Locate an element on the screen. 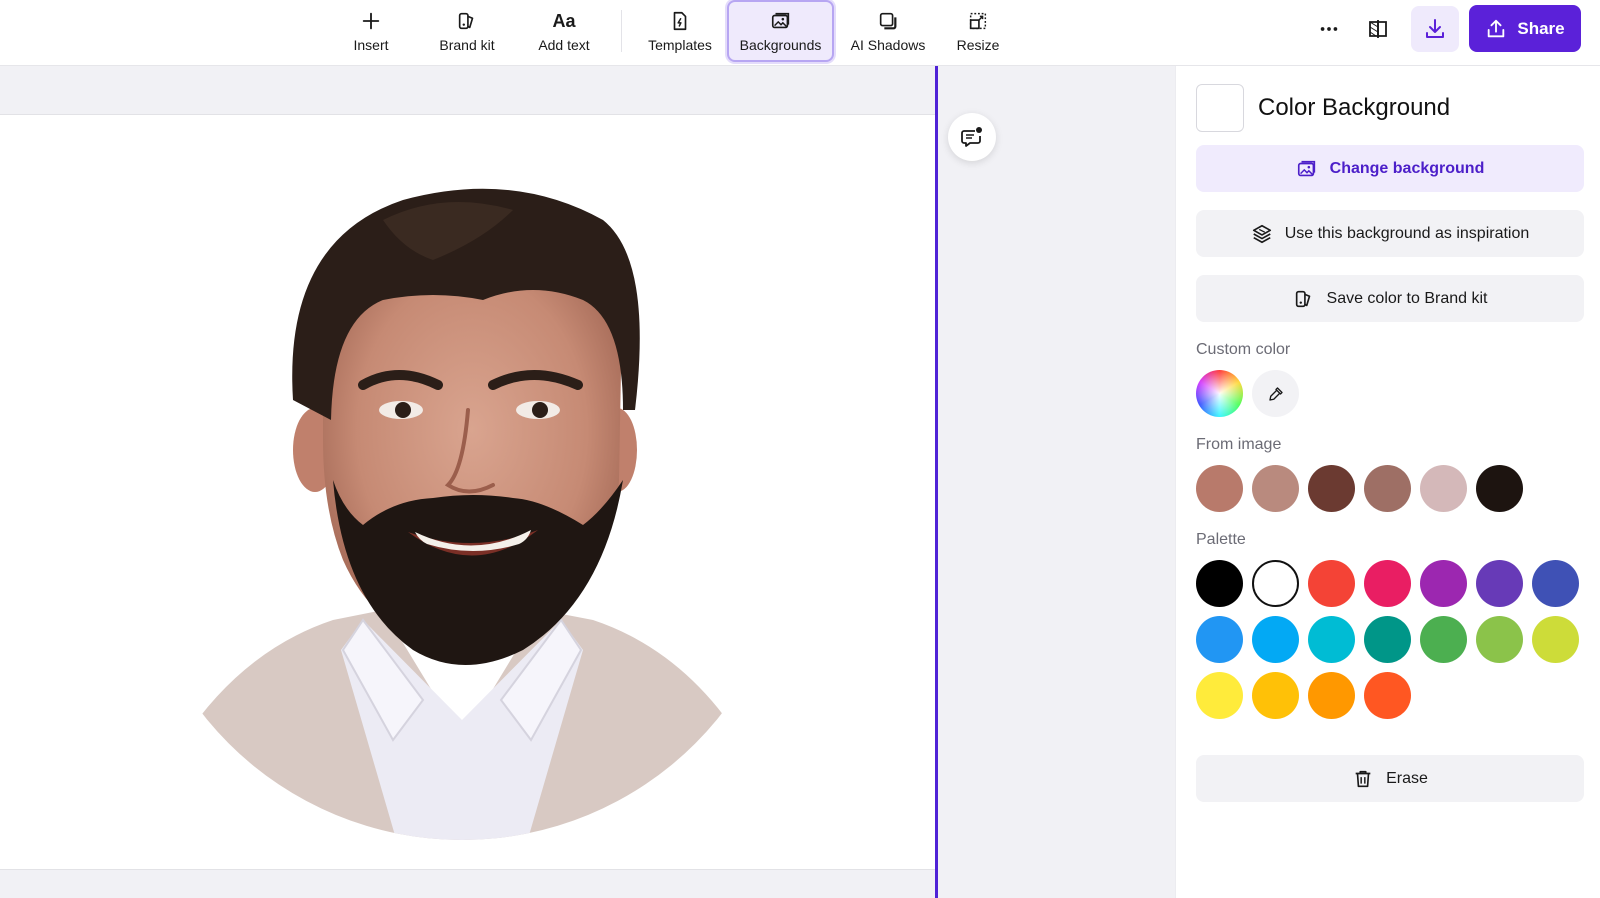 This screenshot has width=1600, height=898. plus-icon is located at coordinates (371, 20).